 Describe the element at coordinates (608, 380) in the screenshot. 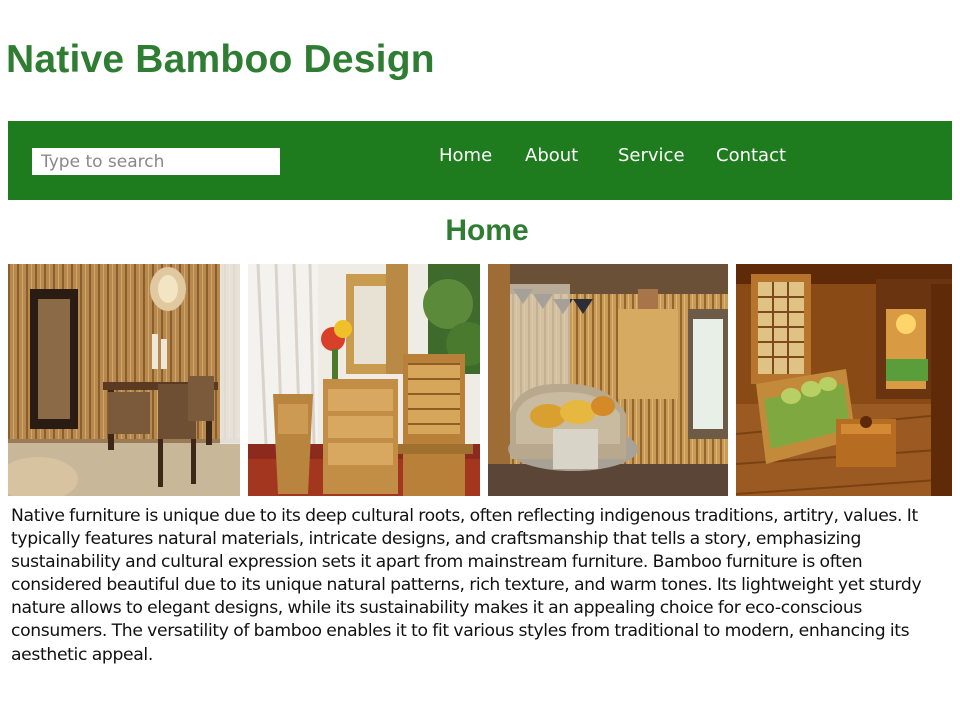

I see `photo-bamboo-wall-lounge` at that location.